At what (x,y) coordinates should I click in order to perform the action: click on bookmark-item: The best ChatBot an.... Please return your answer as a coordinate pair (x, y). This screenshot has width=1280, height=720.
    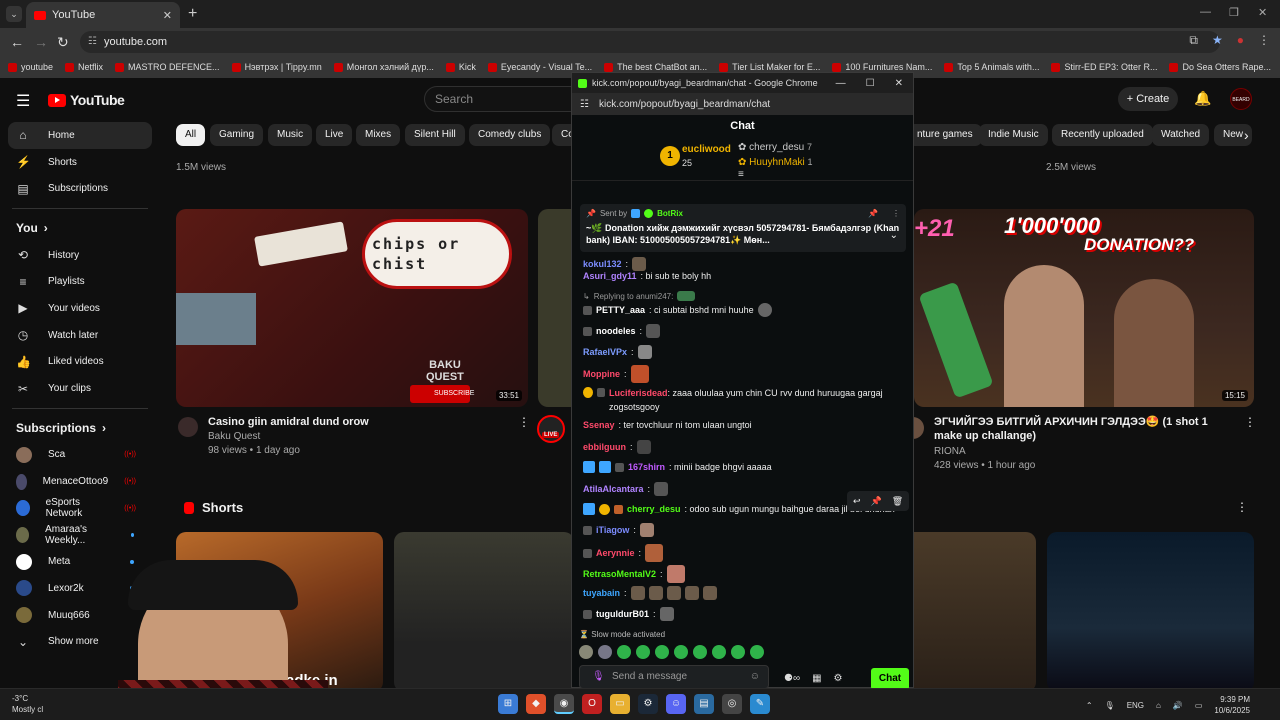
    Looking at the image, I should click on (655, 67).